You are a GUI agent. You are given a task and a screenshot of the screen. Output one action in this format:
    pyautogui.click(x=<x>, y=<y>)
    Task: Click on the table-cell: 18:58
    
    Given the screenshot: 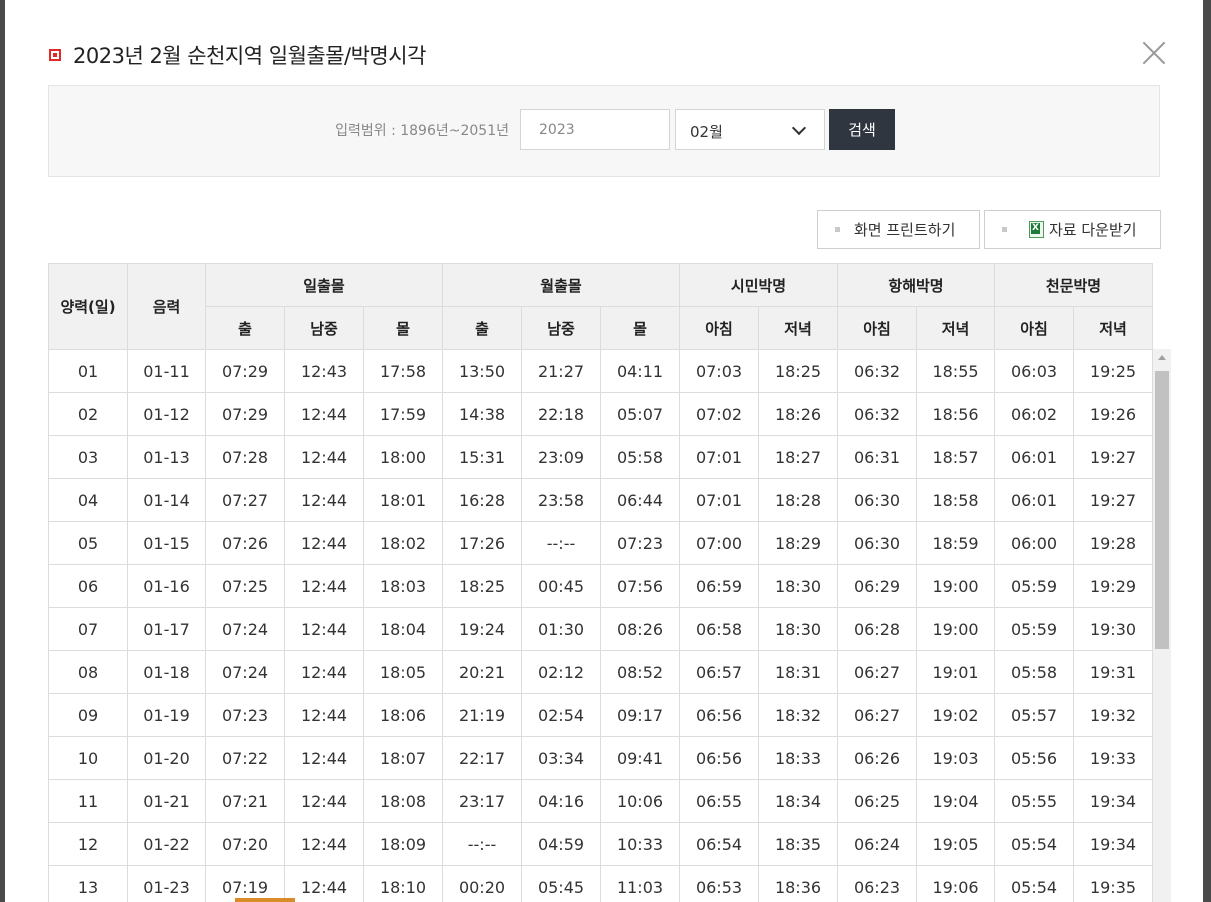 What is the action you would take?
    pyautogui.click(x=955, y=500)
    